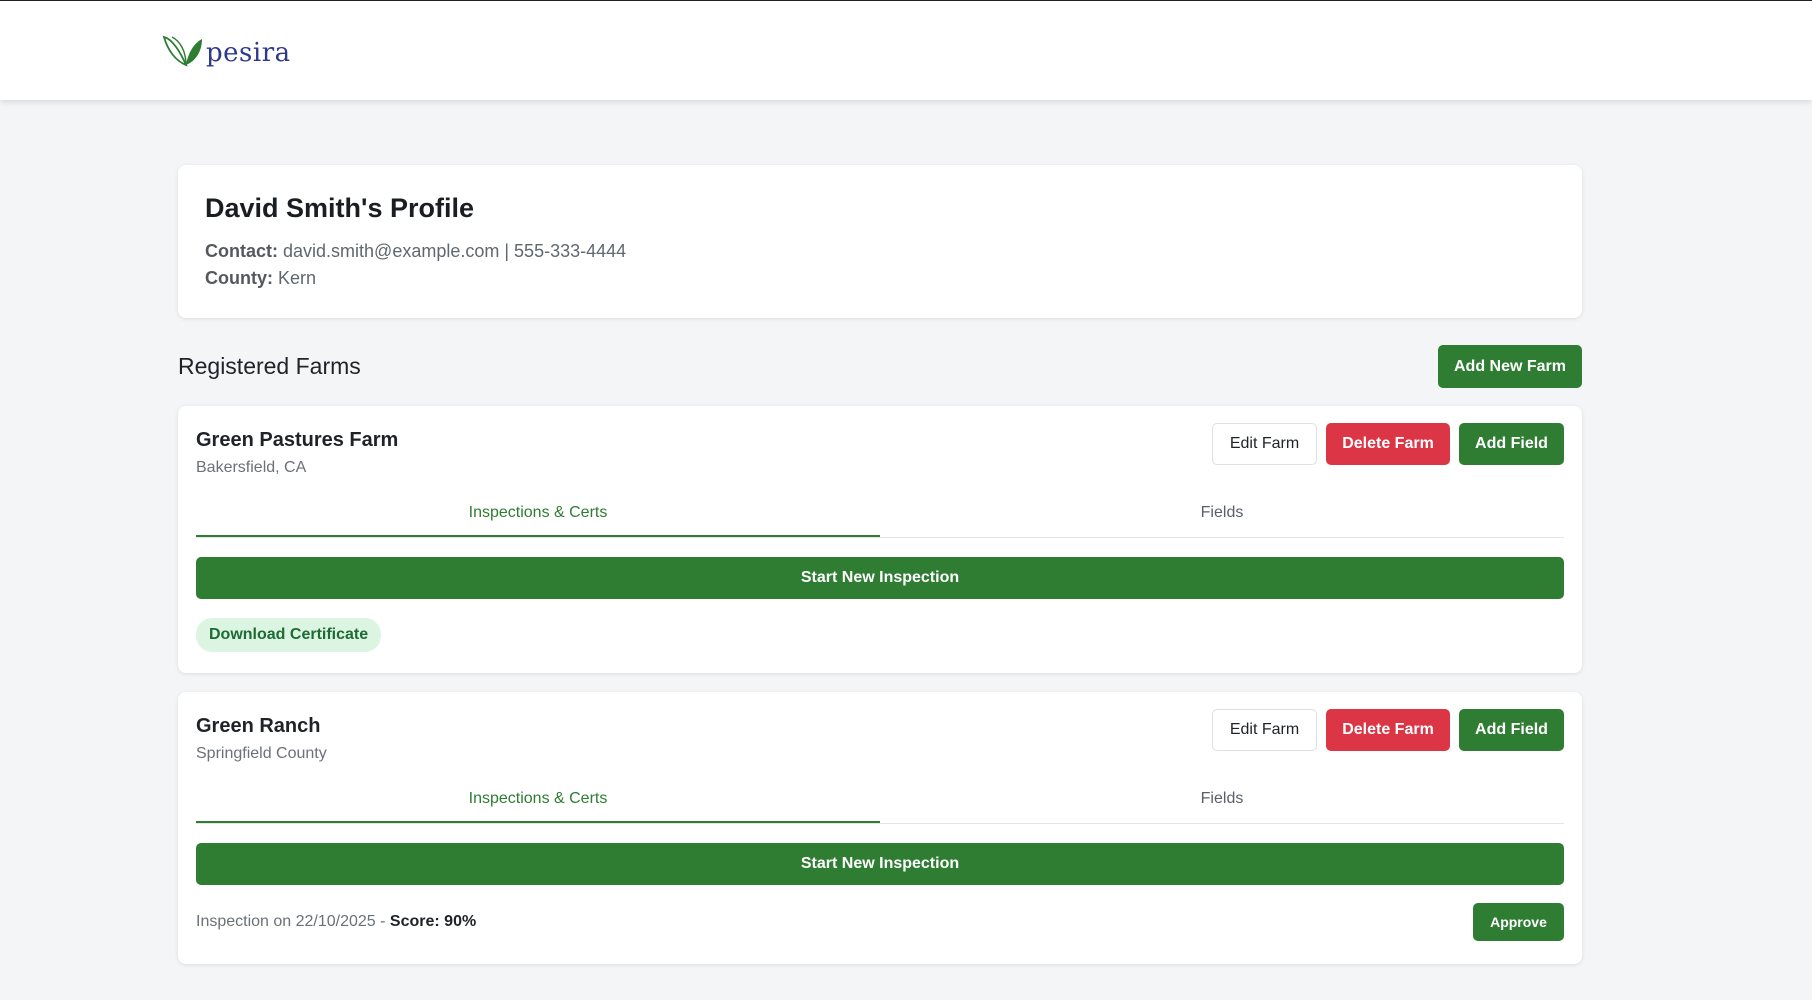  What do you see at coordinates (241, 251) in the screenshot?
I see `contact-label: Contact:` at bounding box center [241, 251].